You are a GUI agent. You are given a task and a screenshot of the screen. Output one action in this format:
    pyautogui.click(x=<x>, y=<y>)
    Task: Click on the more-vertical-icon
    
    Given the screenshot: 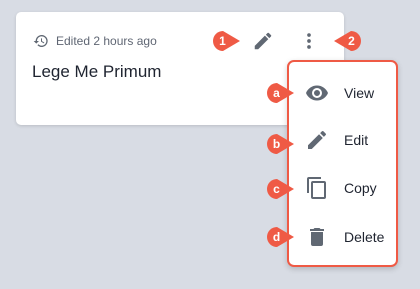 What is the action you would take?
    pyautogui.click(x=309, y=41)
    